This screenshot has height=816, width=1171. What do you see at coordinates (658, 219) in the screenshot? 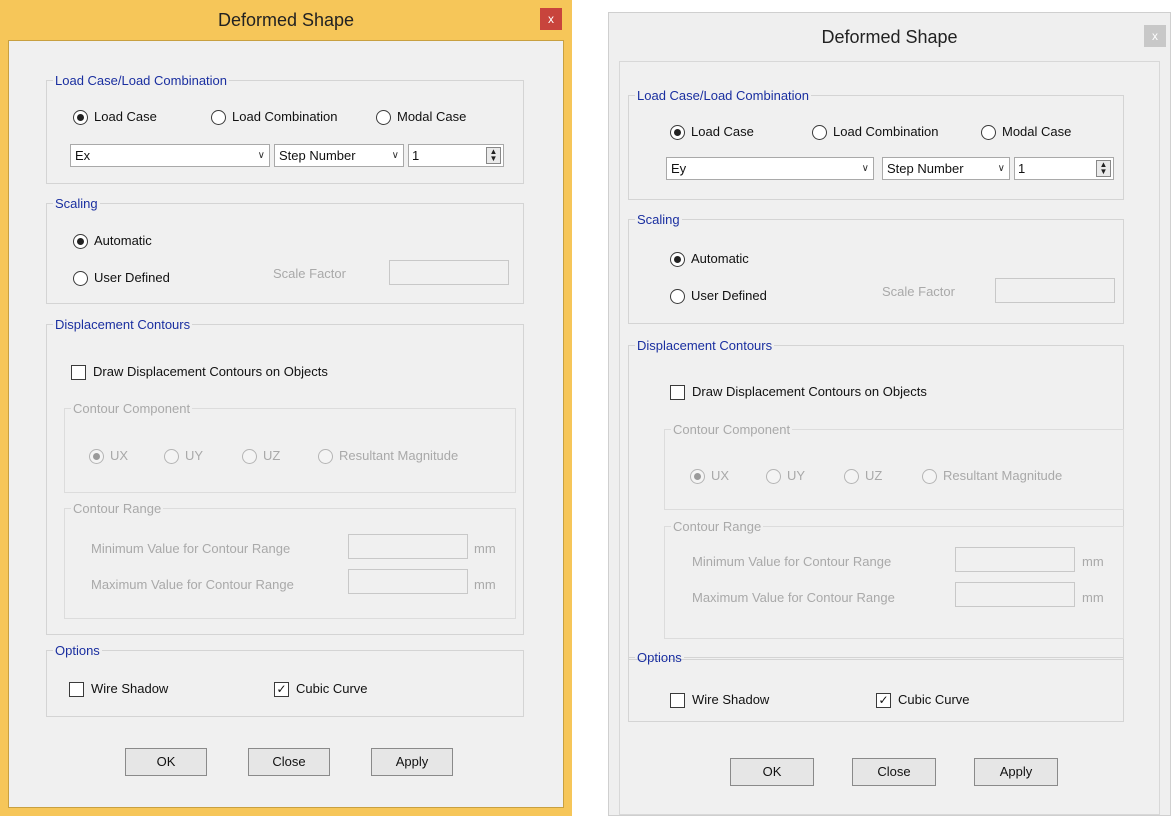
I see `group-legend: Scaling` at bounding box center [658, 219].